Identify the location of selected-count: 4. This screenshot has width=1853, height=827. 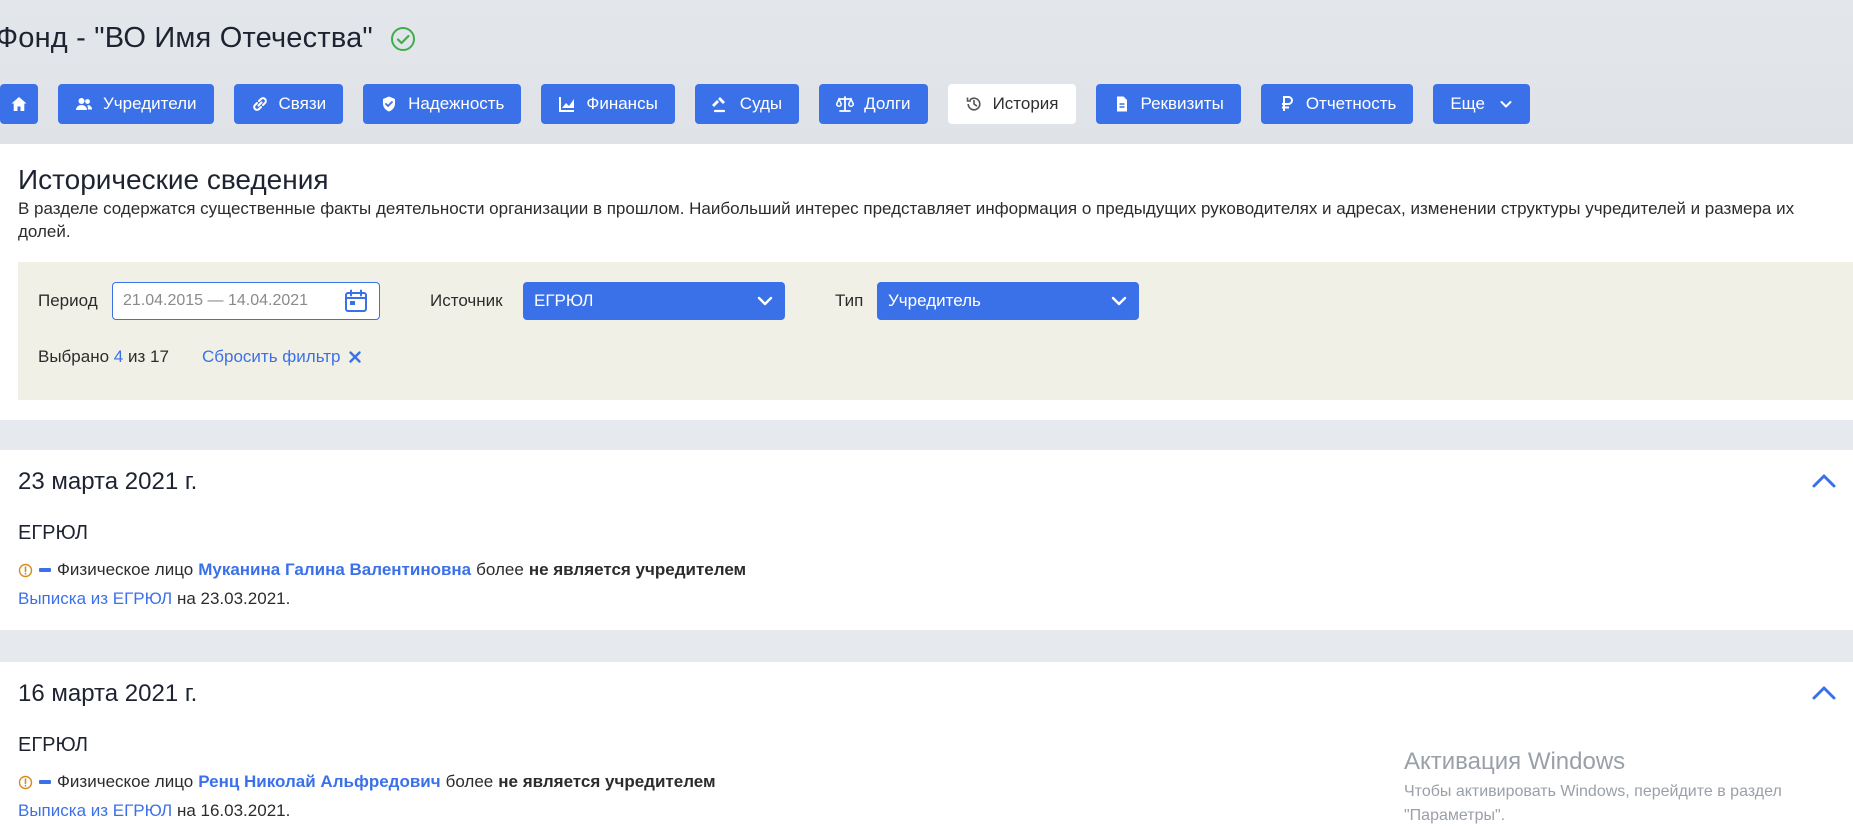
(118, 356).